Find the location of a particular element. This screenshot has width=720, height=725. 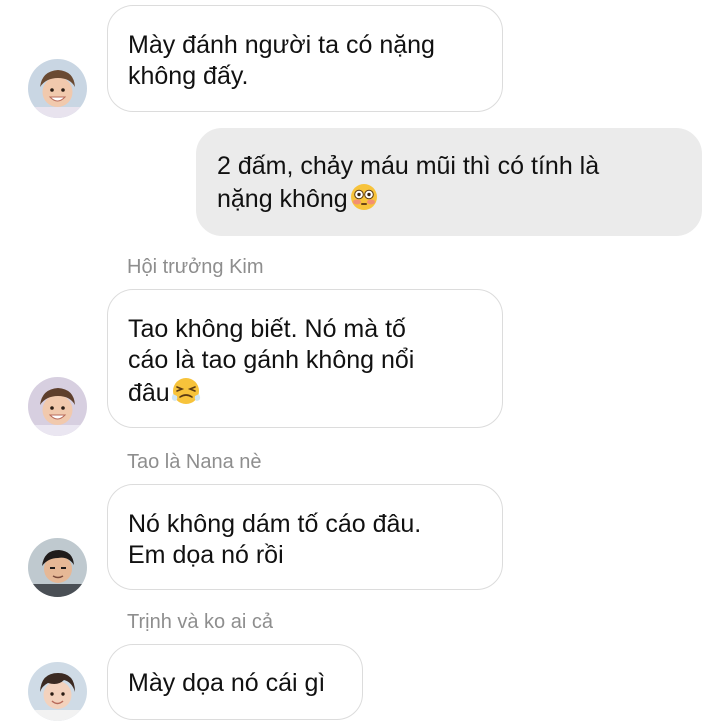

message-text-line: 2 đấm, chảy máu mũi thì có tính là is located at coordinates (408, 166).